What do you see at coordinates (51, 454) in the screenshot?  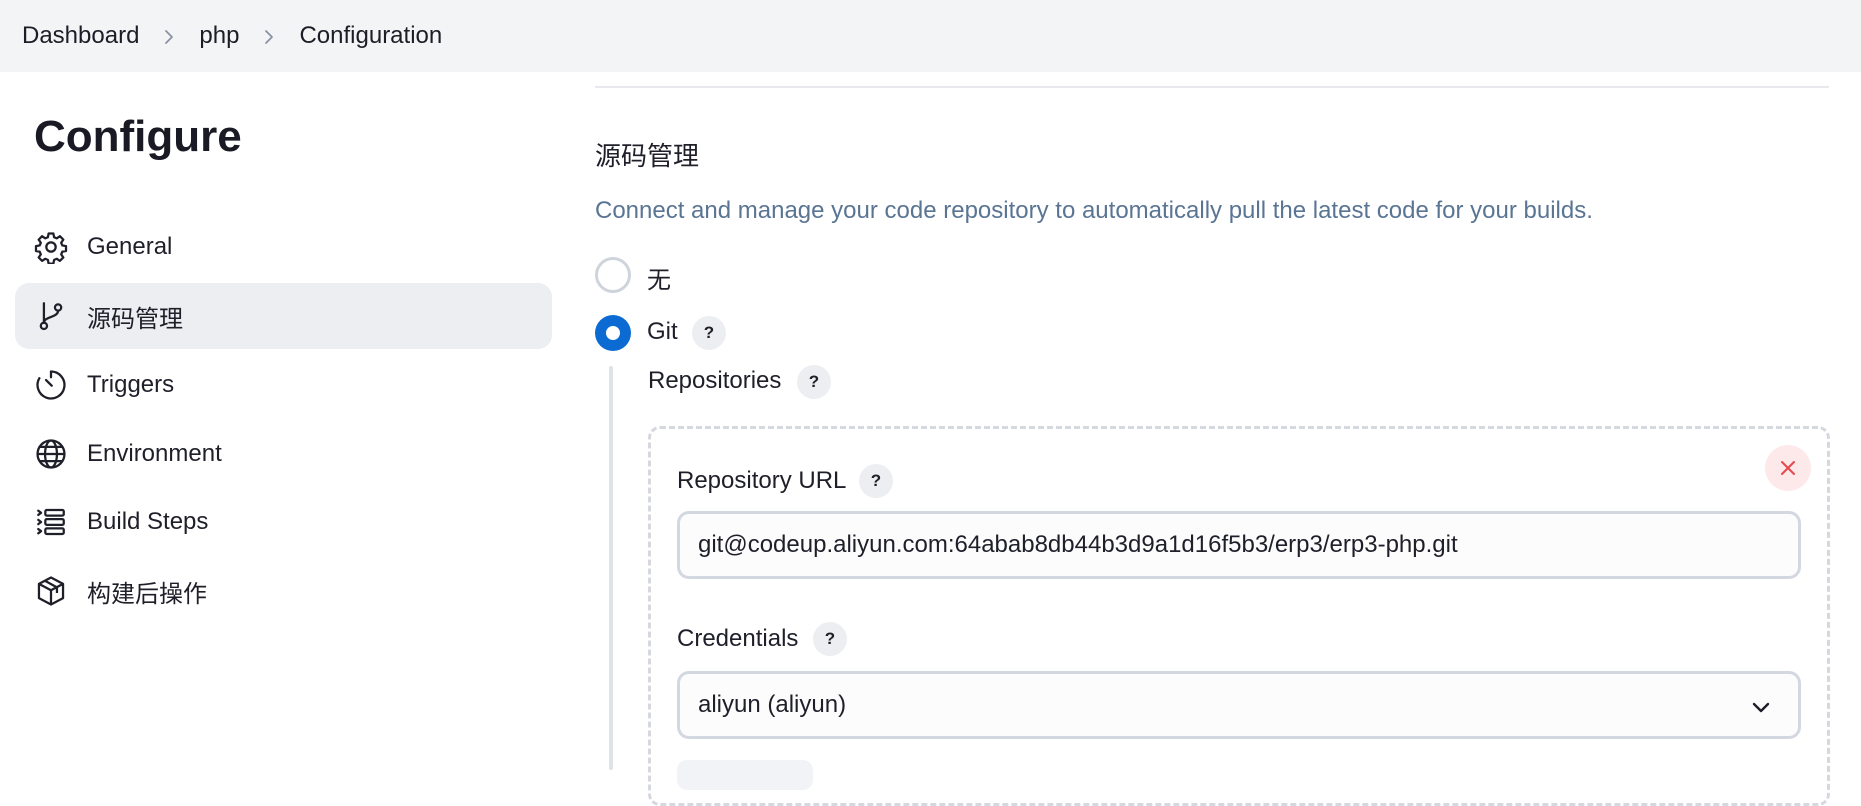 I see `globe-icon` at bounding box center [51, 454].